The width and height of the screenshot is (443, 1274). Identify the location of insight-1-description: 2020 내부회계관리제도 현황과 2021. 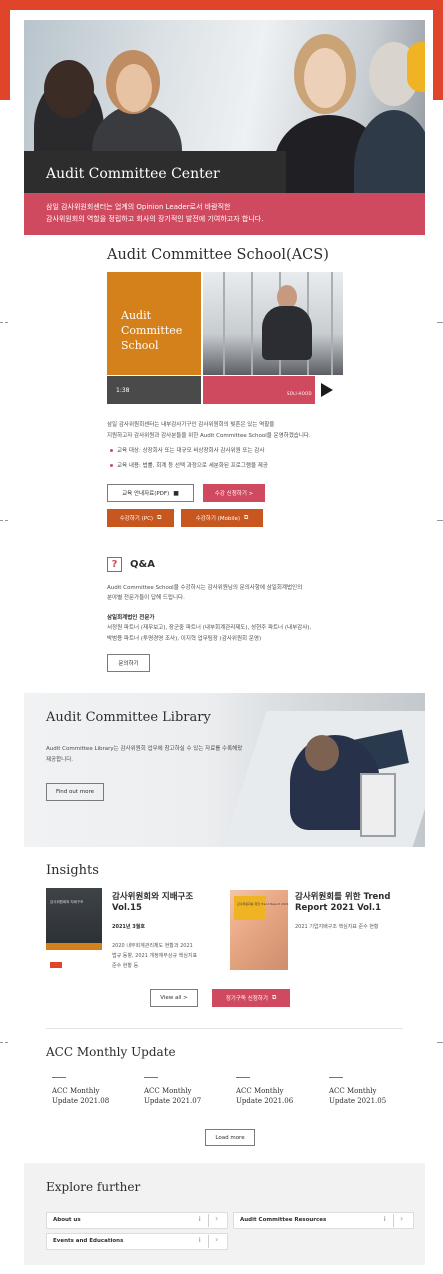
(152, 946).